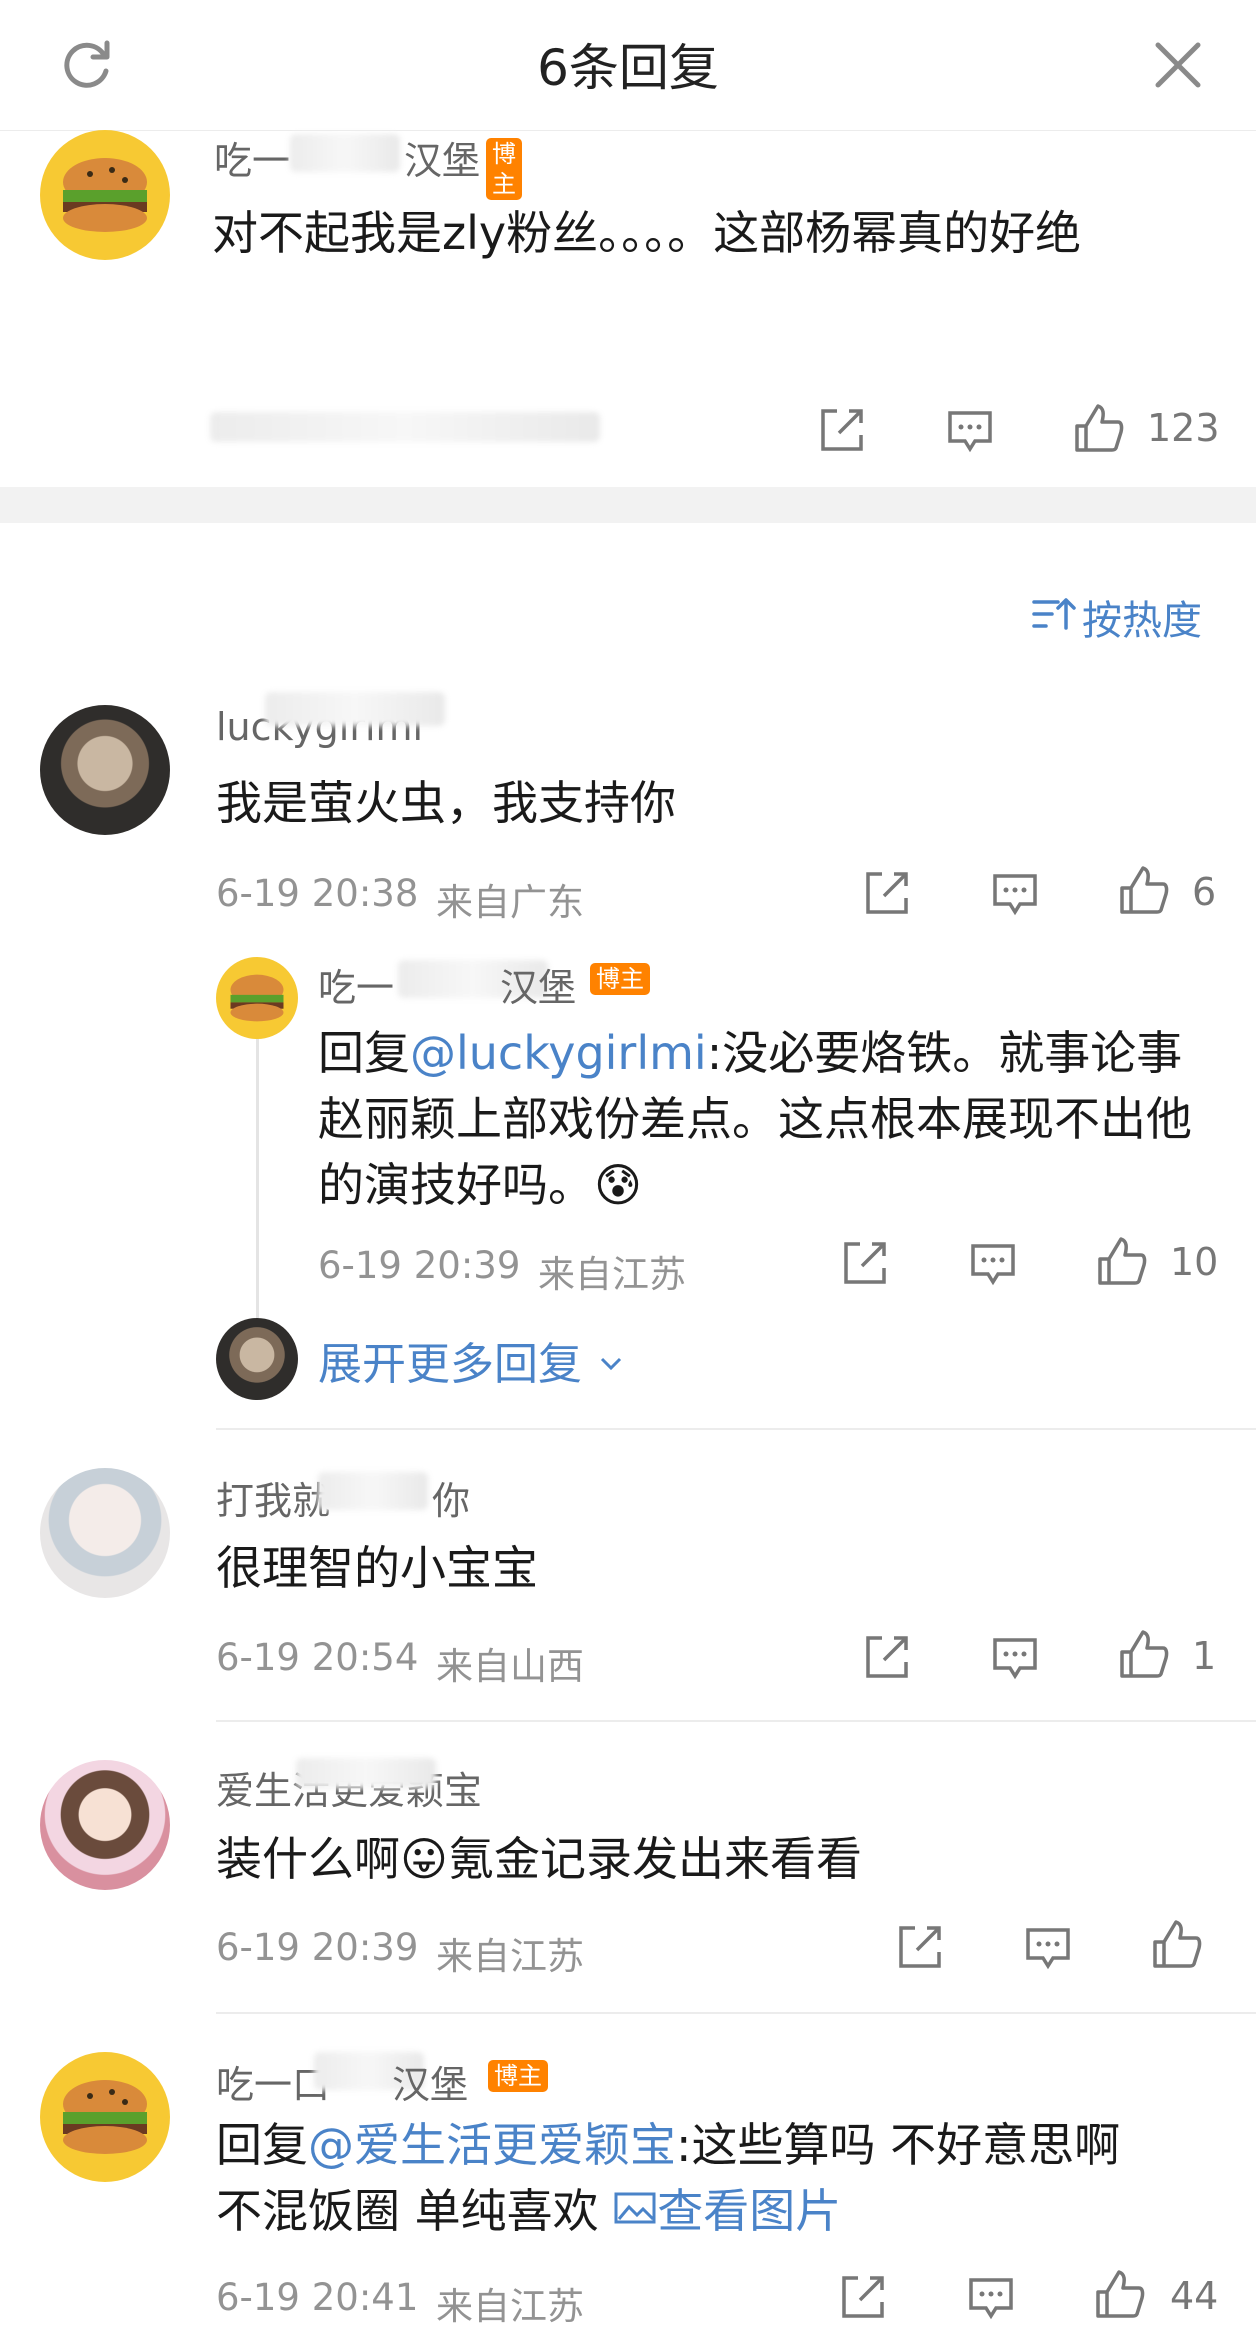 The height and width of the screenshot is (2343, 1256). I want to click on like-count: 44, so click(1194, 2296).